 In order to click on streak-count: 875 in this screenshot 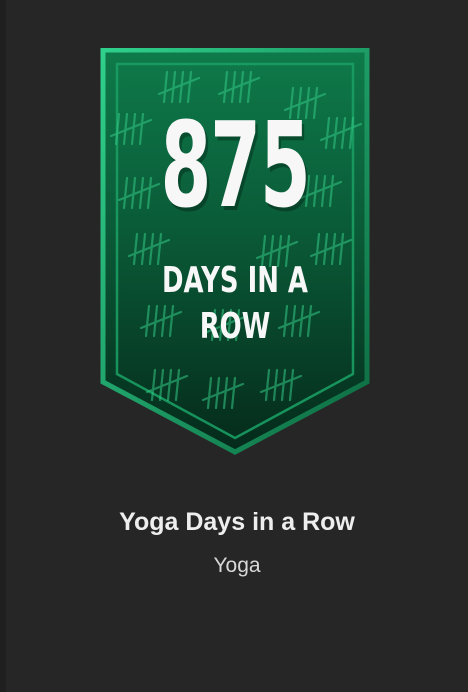, I will do `click(235, 165)`.